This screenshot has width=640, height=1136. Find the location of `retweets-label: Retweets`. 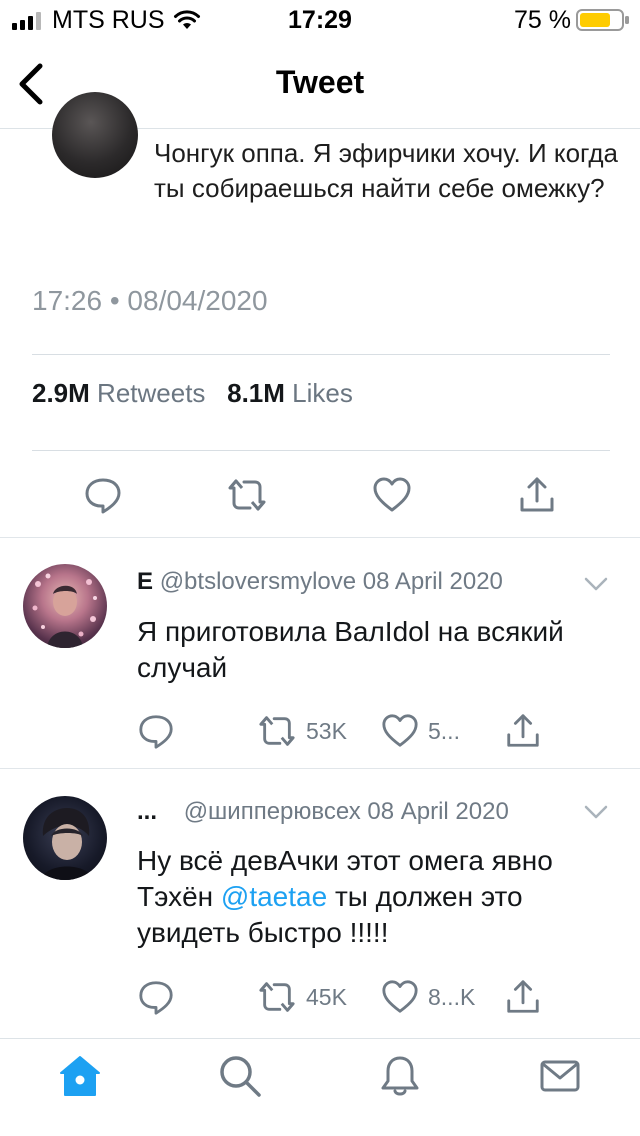

retweets-label: Retweets is located at coordinates (151, 393).